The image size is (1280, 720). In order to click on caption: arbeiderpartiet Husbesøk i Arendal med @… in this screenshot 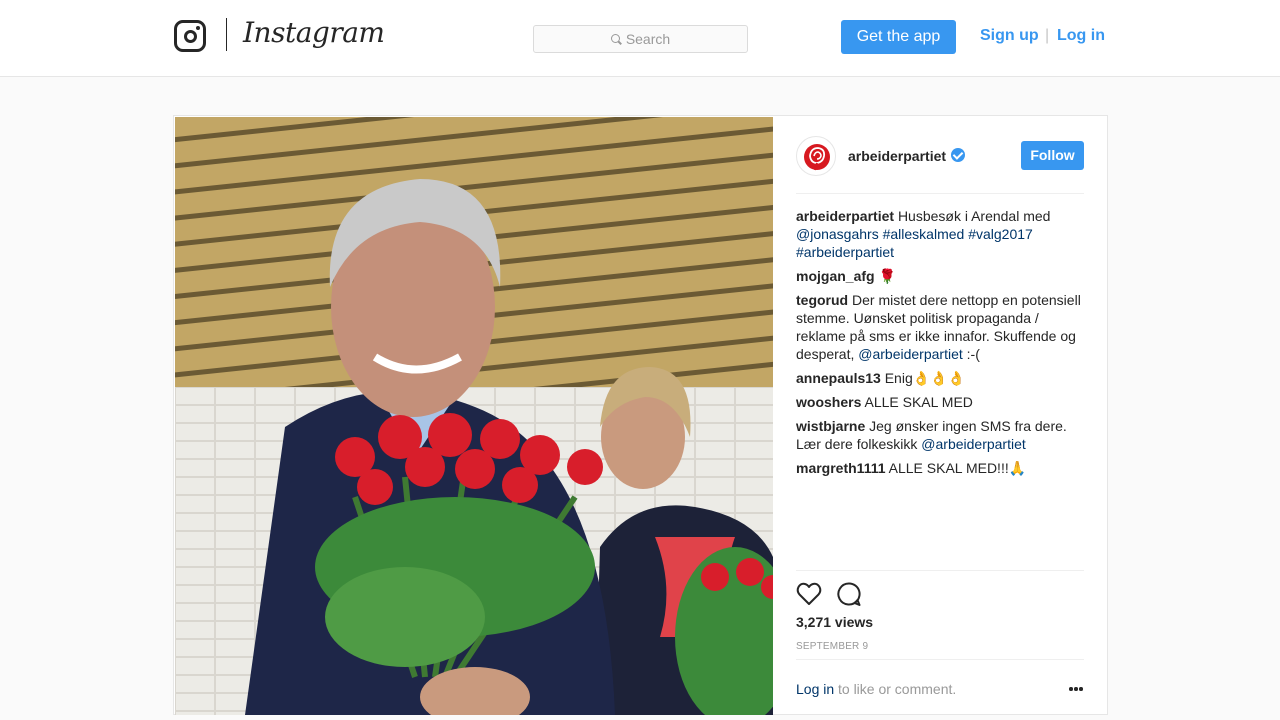, I will do `click(940, 234)`.